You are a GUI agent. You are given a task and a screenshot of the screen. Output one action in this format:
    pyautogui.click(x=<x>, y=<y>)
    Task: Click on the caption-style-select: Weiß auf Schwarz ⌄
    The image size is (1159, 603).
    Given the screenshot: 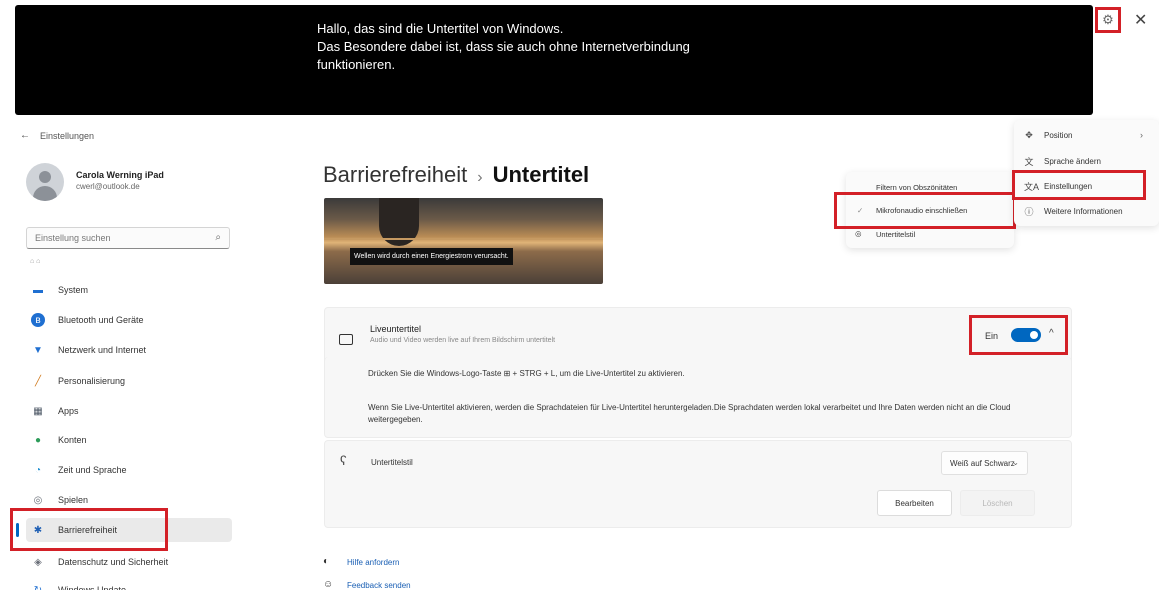 What is the action you would take?
    pyautogui.click(x=984, y=463)
    